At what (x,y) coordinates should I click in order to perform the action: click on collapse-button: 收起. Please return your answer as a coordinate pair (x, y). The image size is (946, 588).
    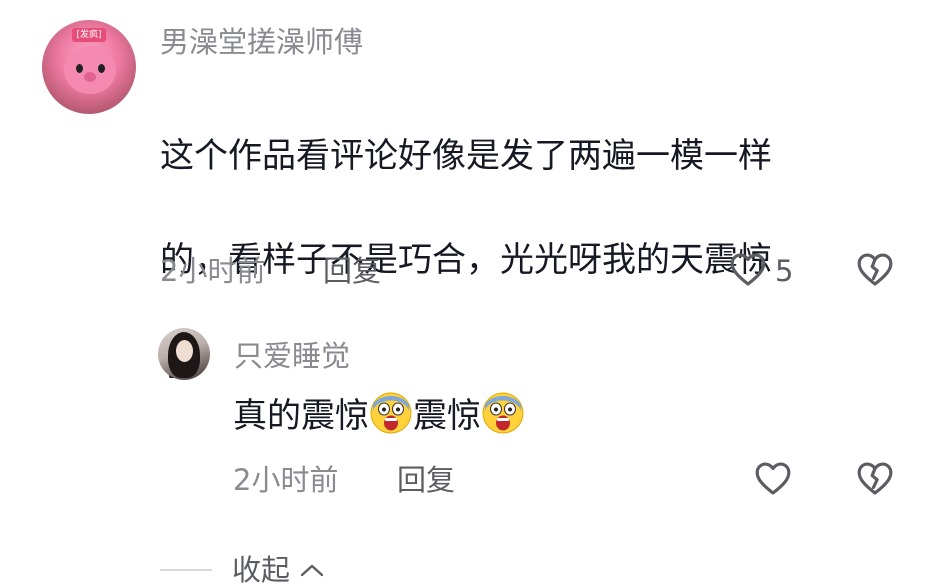
    Looking at the image, I should click on (278, 570).